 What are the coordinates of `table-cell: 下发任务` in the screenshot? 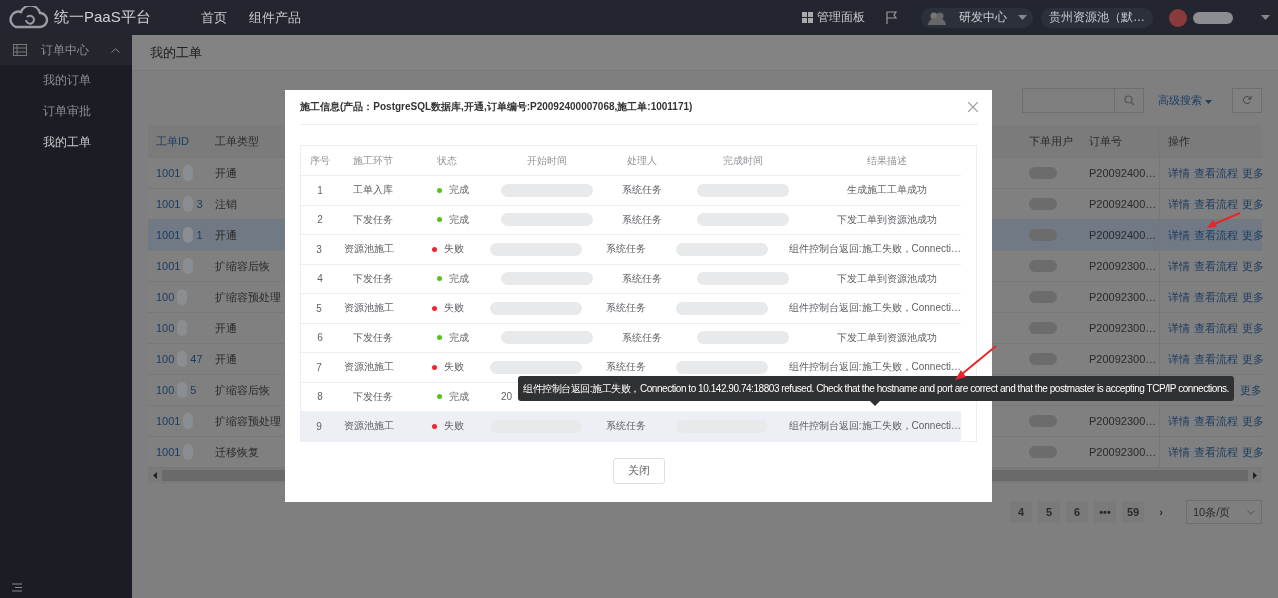 It's located at (373, 337).